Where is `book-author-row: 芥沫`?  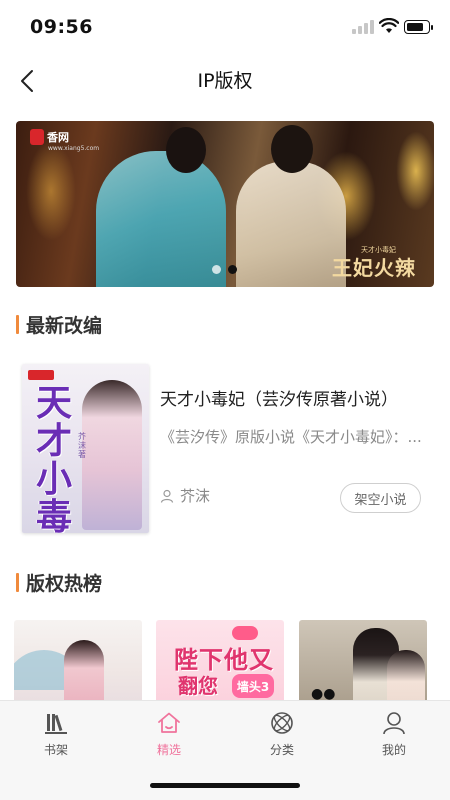 book-author-row: 芥沫 is located at coordinates (185, 495).